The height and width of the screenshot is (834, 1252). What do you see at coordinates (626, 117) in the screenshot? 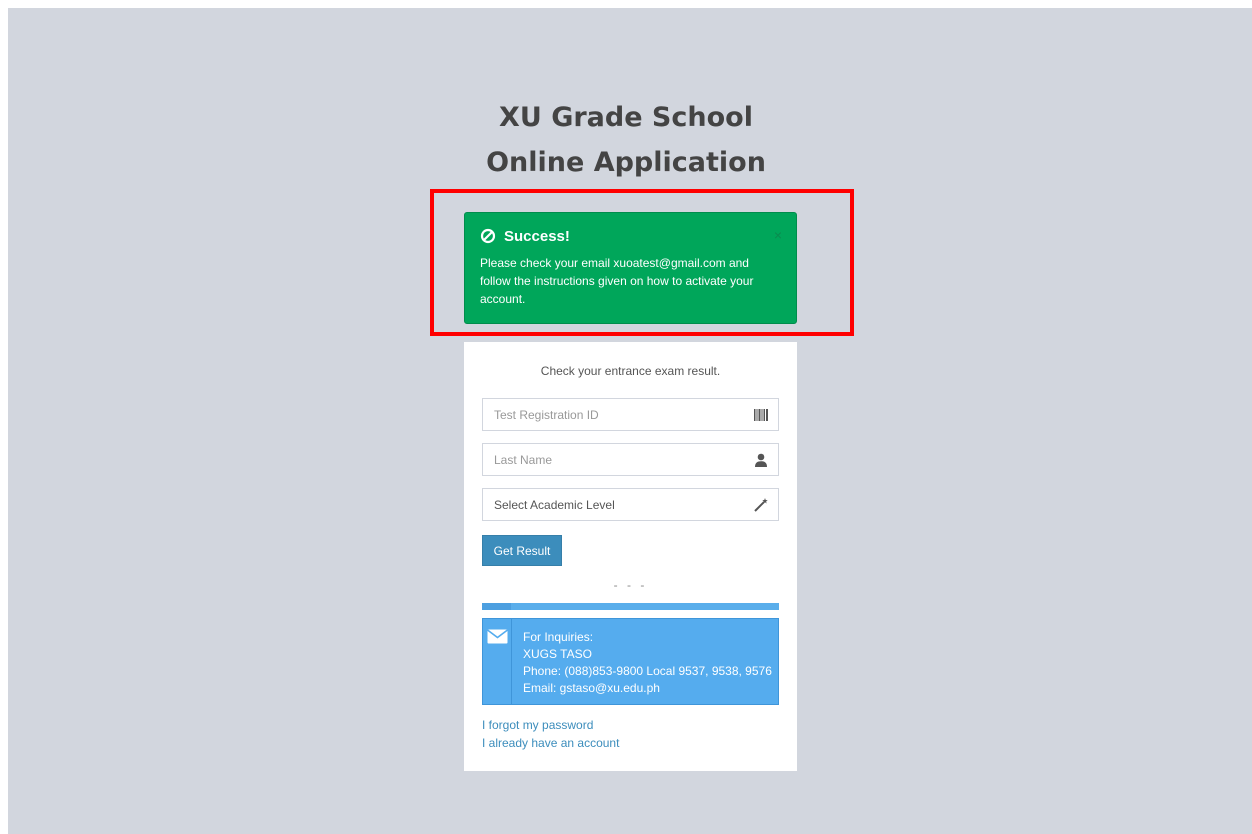
I see `page-title-line-1: XU Grade School` at bounding box center [626, 117].